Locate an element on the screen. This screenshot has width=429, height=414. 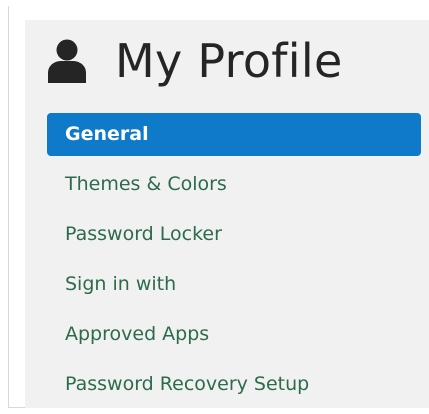
nav-item-general: General is located at coordinates (234, 134).